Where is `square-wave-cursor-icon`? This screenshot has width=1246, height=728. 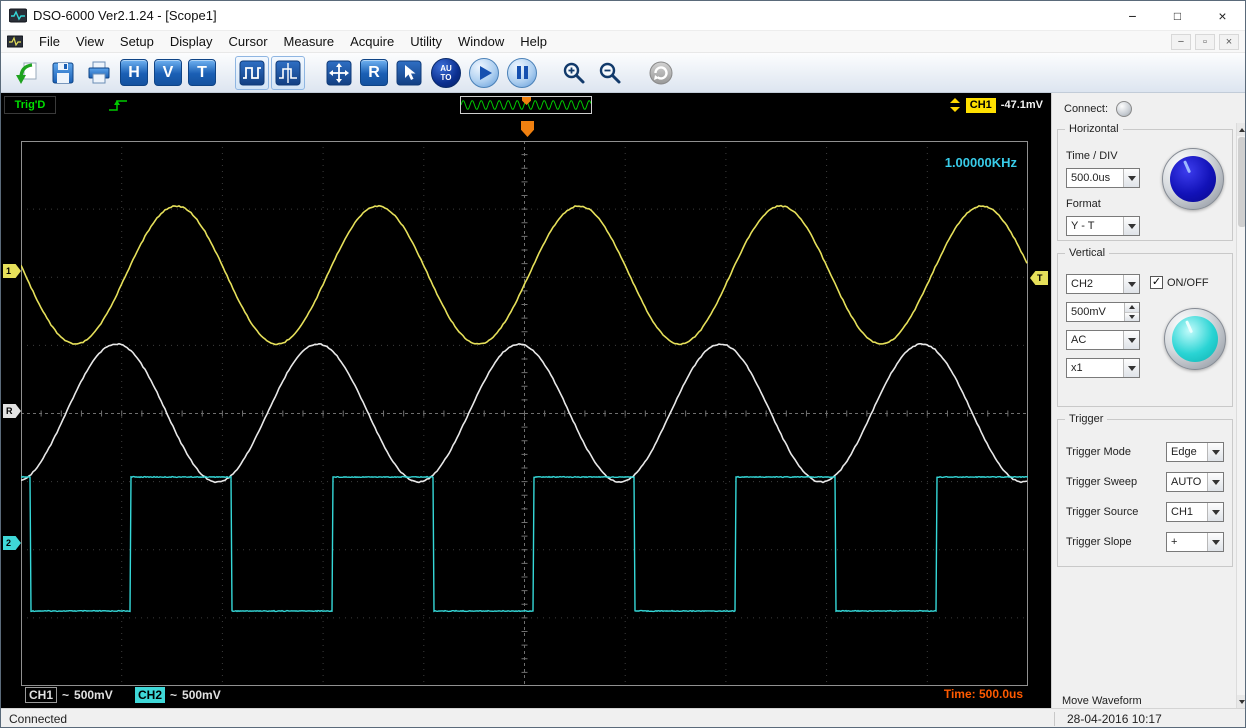 square-wave-cursor-icon is located at coordinates (288, 72).